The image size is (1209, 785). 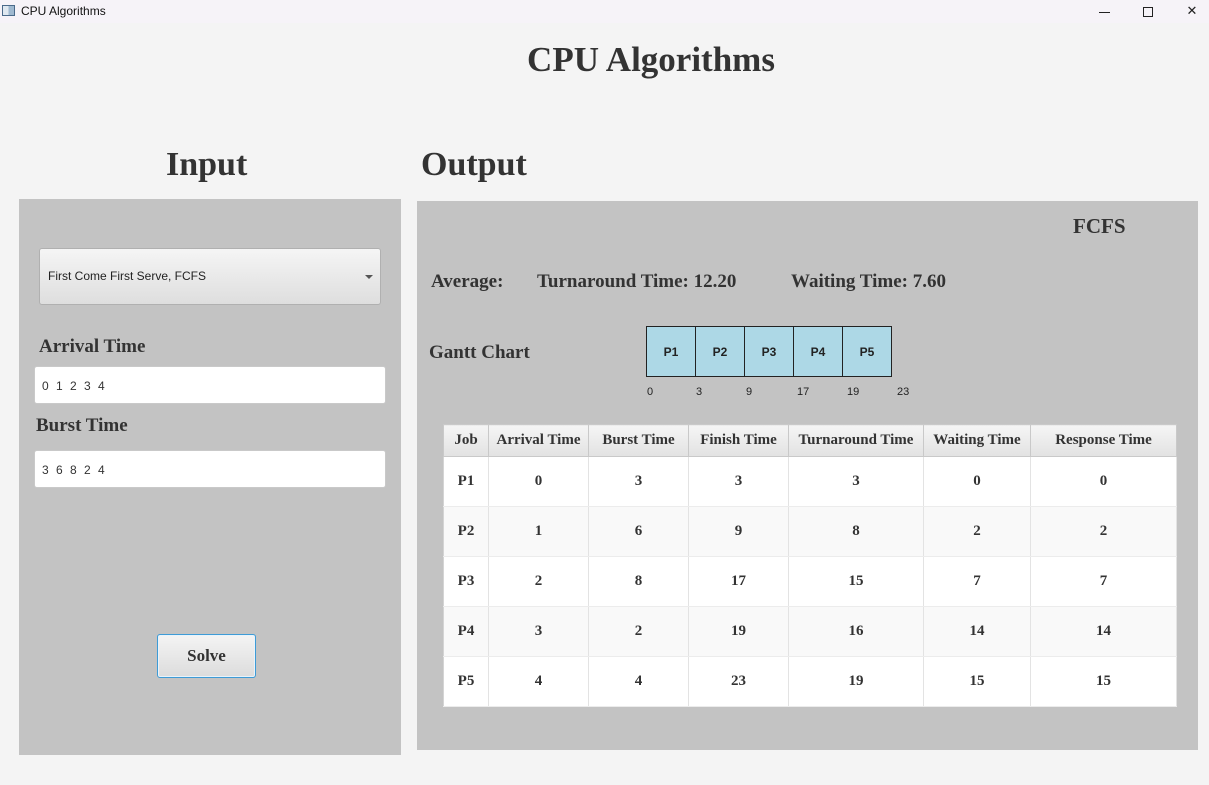 What do you see at coordinates (856, 631) in the screenshot?
I see `table-cell: 16` at bounding box center [856, 631].